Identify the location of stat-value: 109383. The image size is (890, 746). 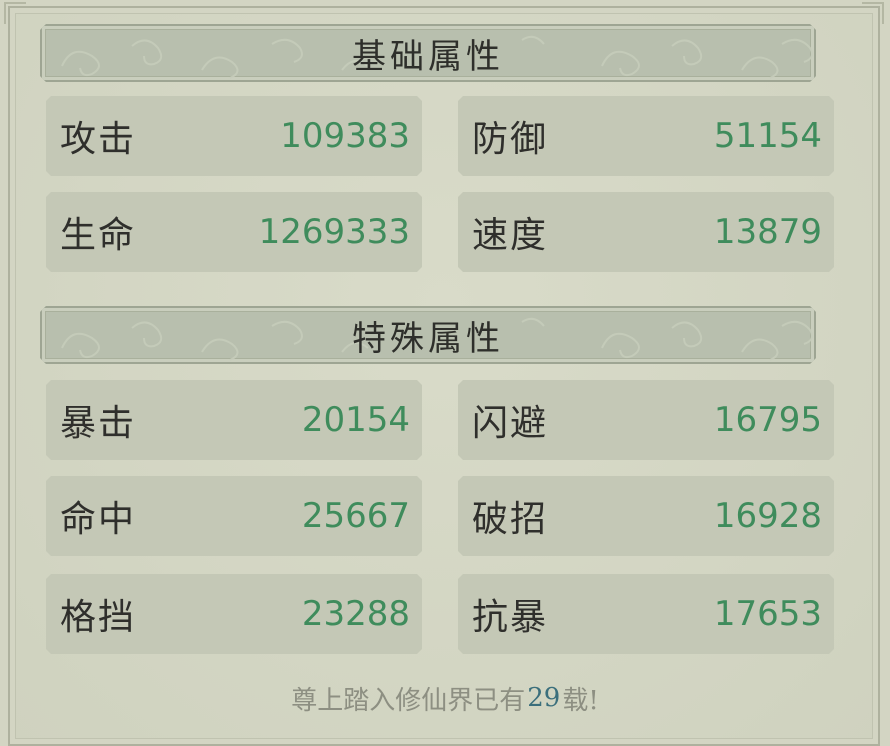
(345, 136).